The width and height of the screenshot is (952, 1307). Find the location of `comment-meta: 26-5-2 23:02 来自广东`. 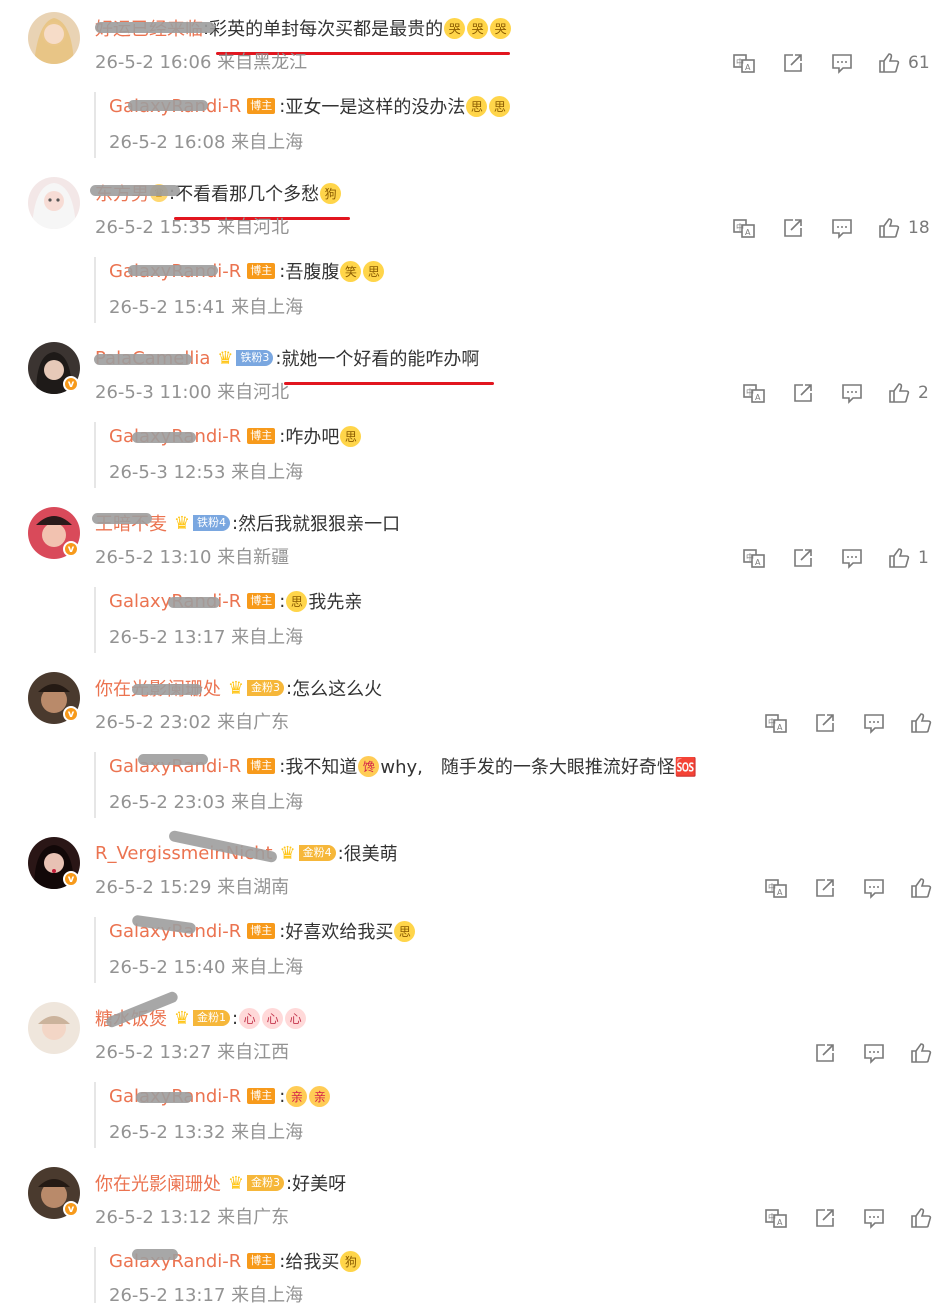

comment-meta: 26-5-2 23:02 来自广东 is located at coordinates (192, 722).